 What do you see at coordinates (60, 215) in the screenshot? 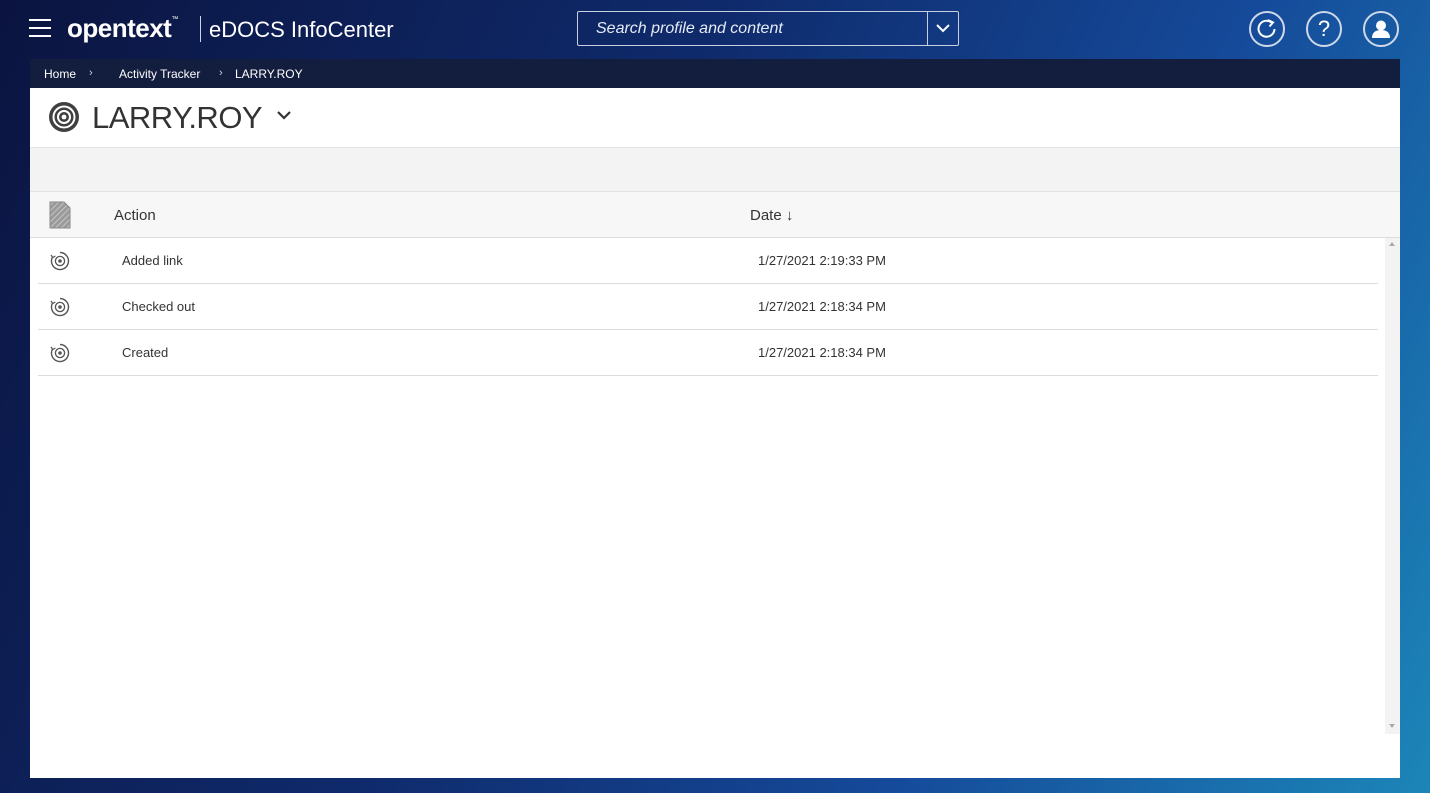
I see `document-type-icon` at bounding box center [60, 215].